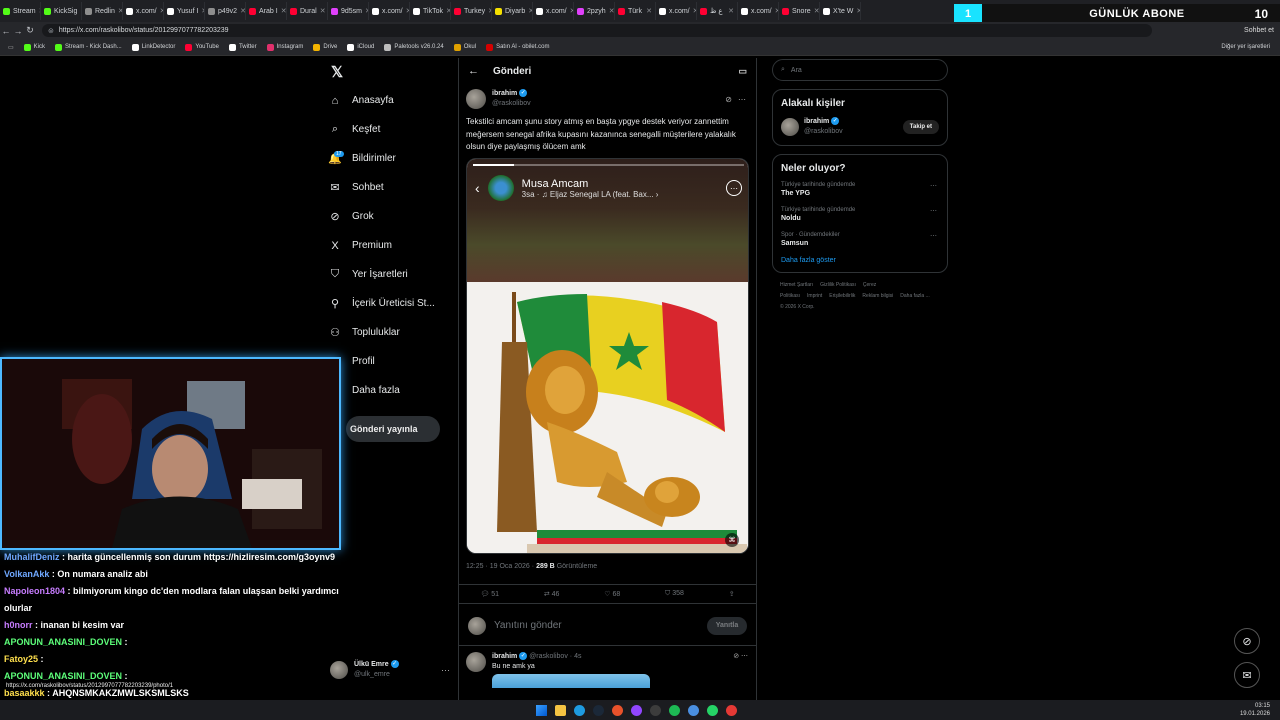 The image size is (1280, 720). Describe the element at coordinates (430, 11) in the screenshot. I see `browser-tab: TikTok✕` at that location.